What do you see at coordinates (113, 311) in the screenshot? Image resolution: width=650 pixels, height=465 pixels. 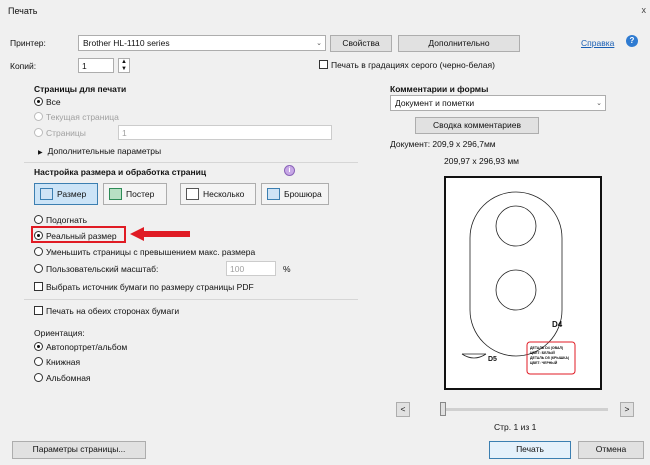 I see `duplex-label: Печать на обеих сторонах бумаги` at bounding box center [113, 311].